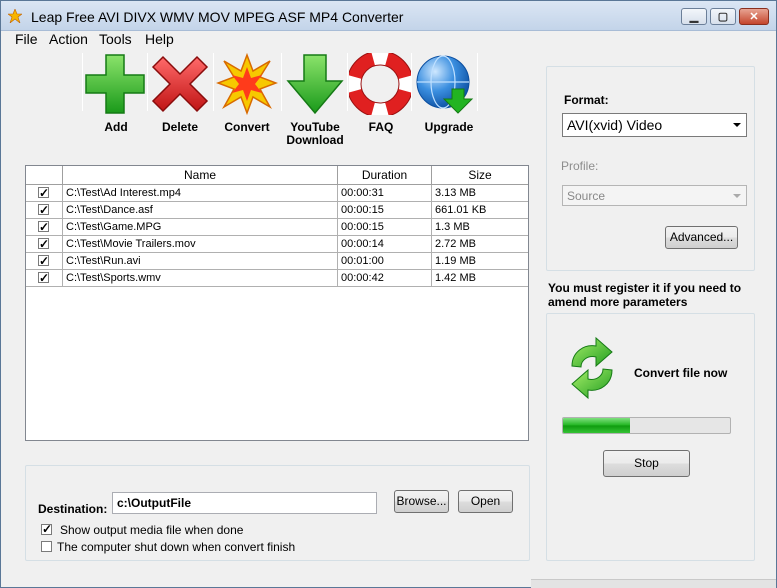 The width and height of the screenshot is (777, 588). What do you see at coordinates (180, 127) in the screenshot?
I see `delete-label: Delete` at bounding box center [180, 127].